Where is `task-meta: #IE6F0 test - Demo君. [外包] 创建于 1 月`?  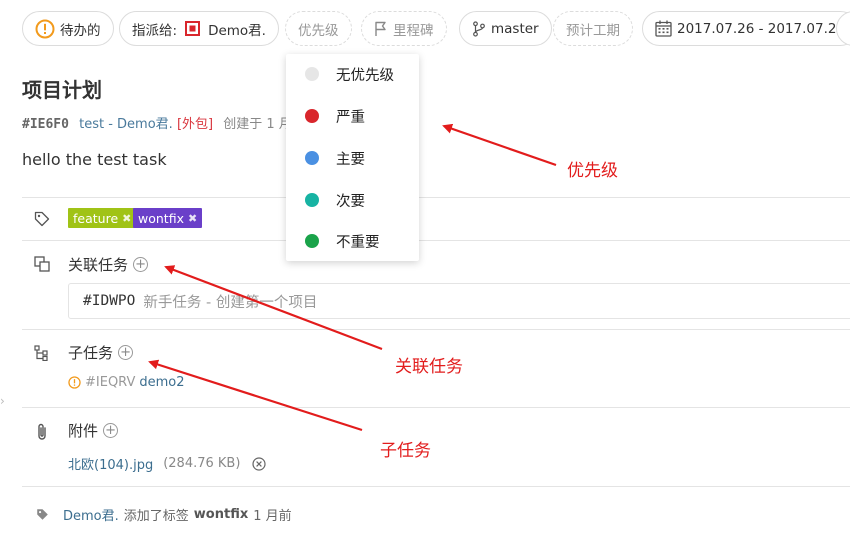 task-meta: #IE6F0 test - Demo君. [外包] 创建于 1 月 is located at coordinates (157, 122).